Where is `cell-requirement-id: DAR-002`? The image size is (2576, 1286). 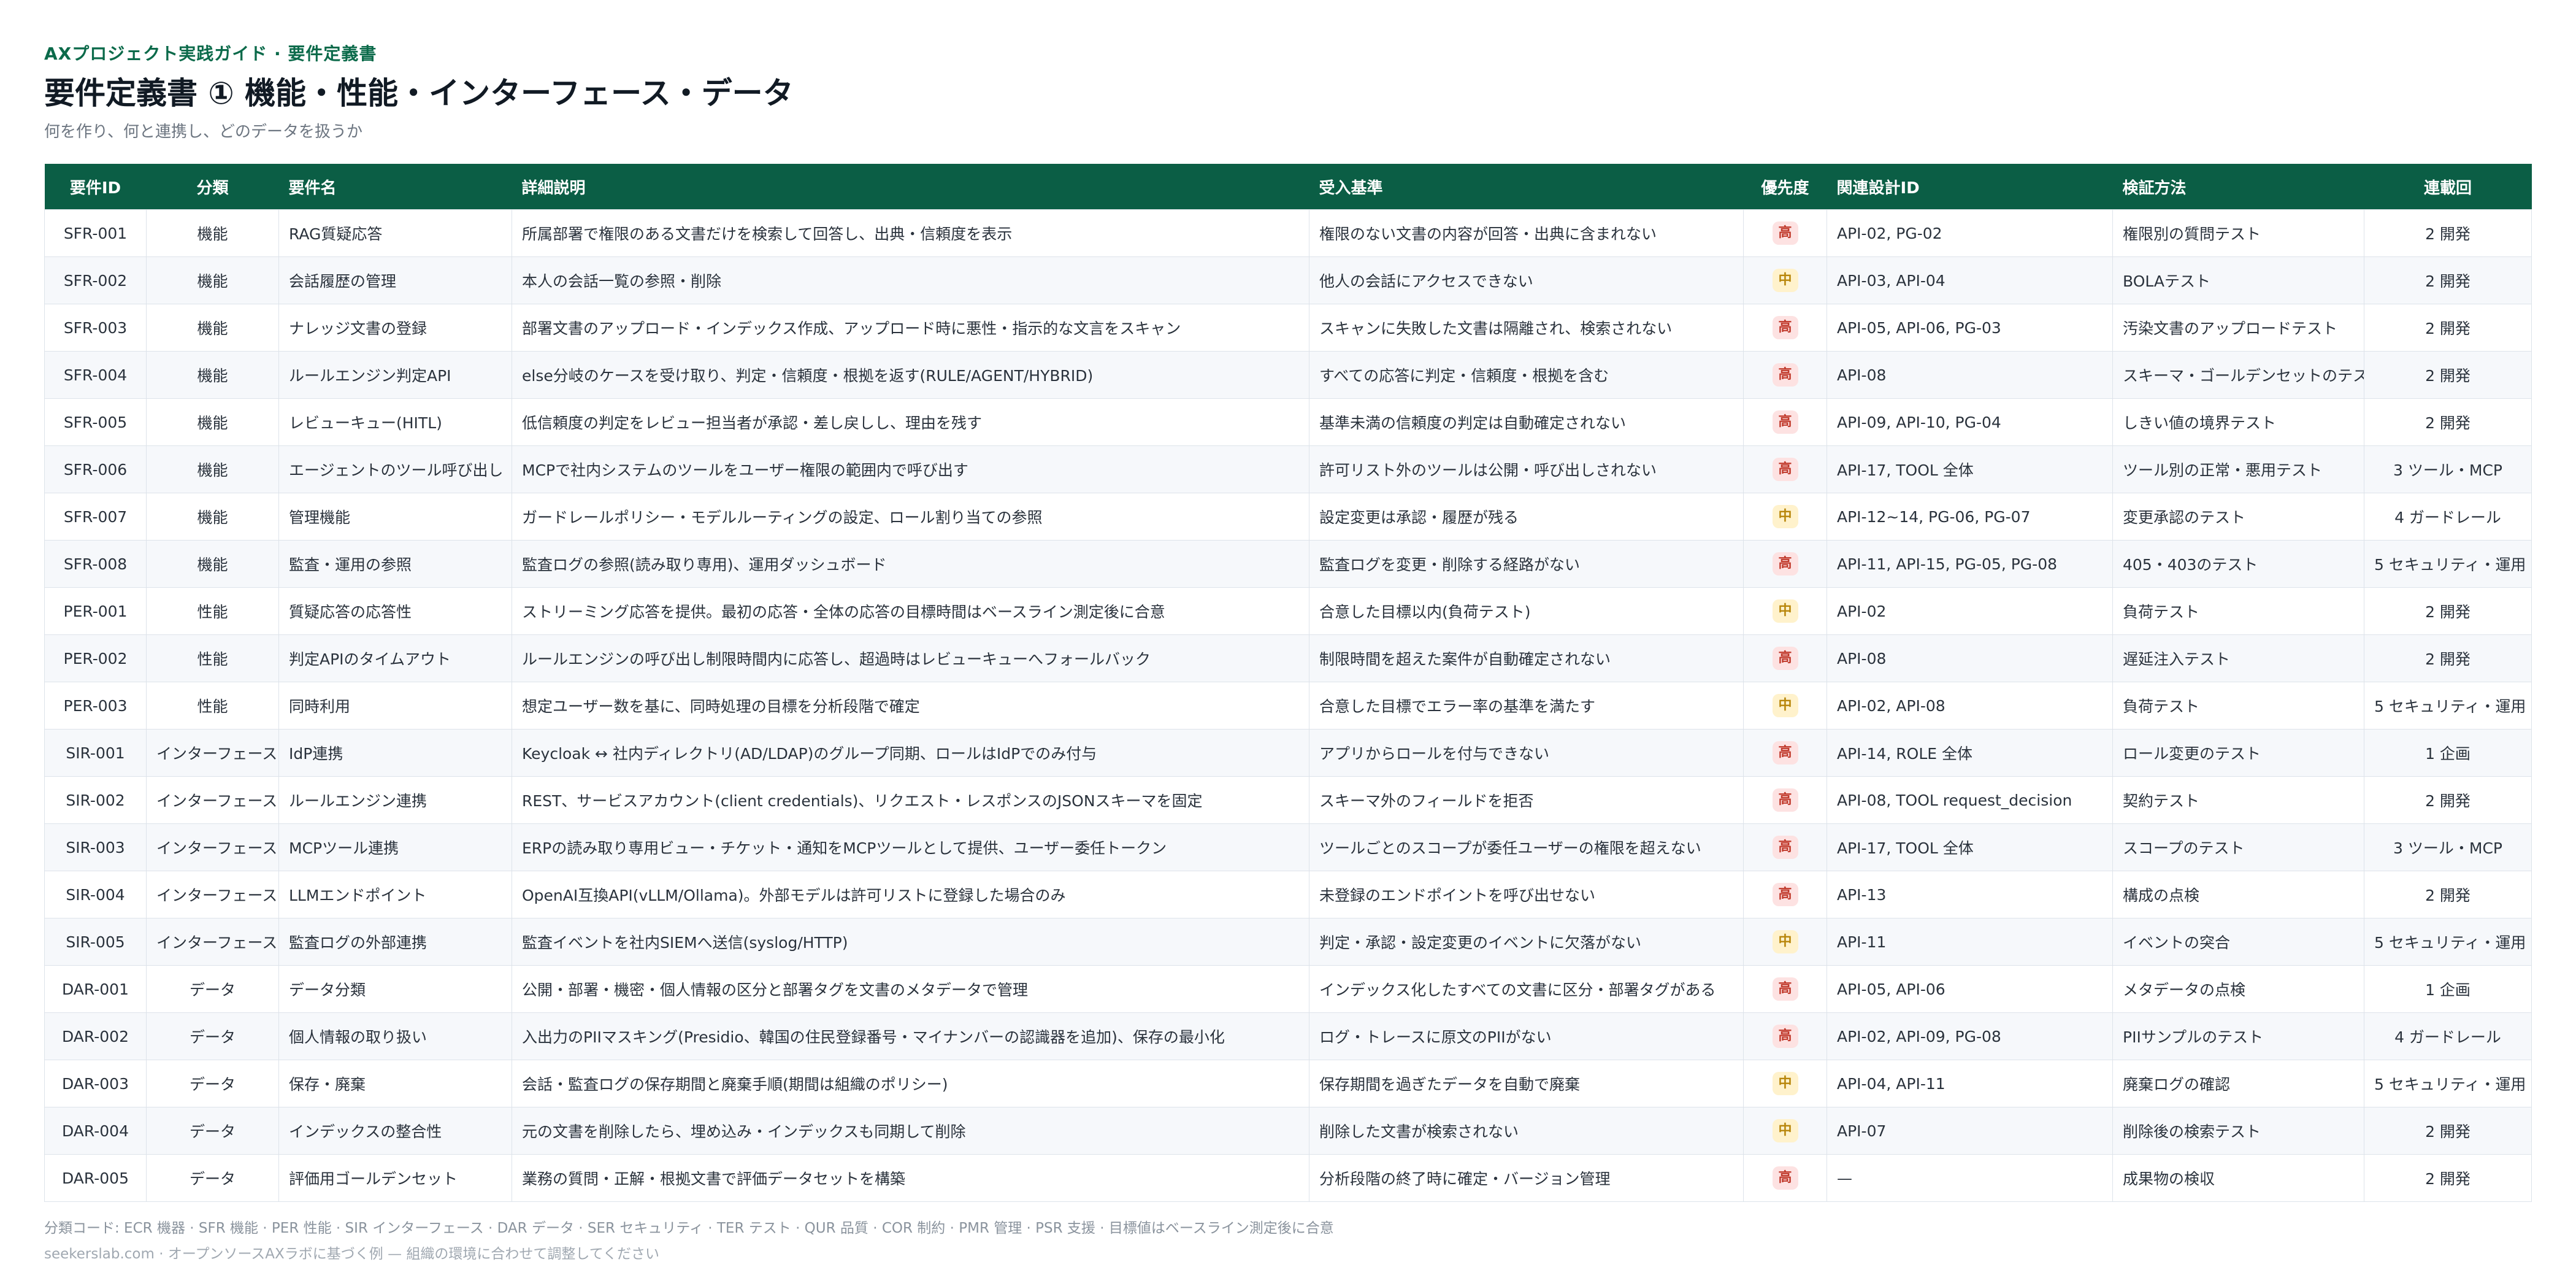
cell-requirement-id: DAR-002 is located at coordinates (95, 1036).